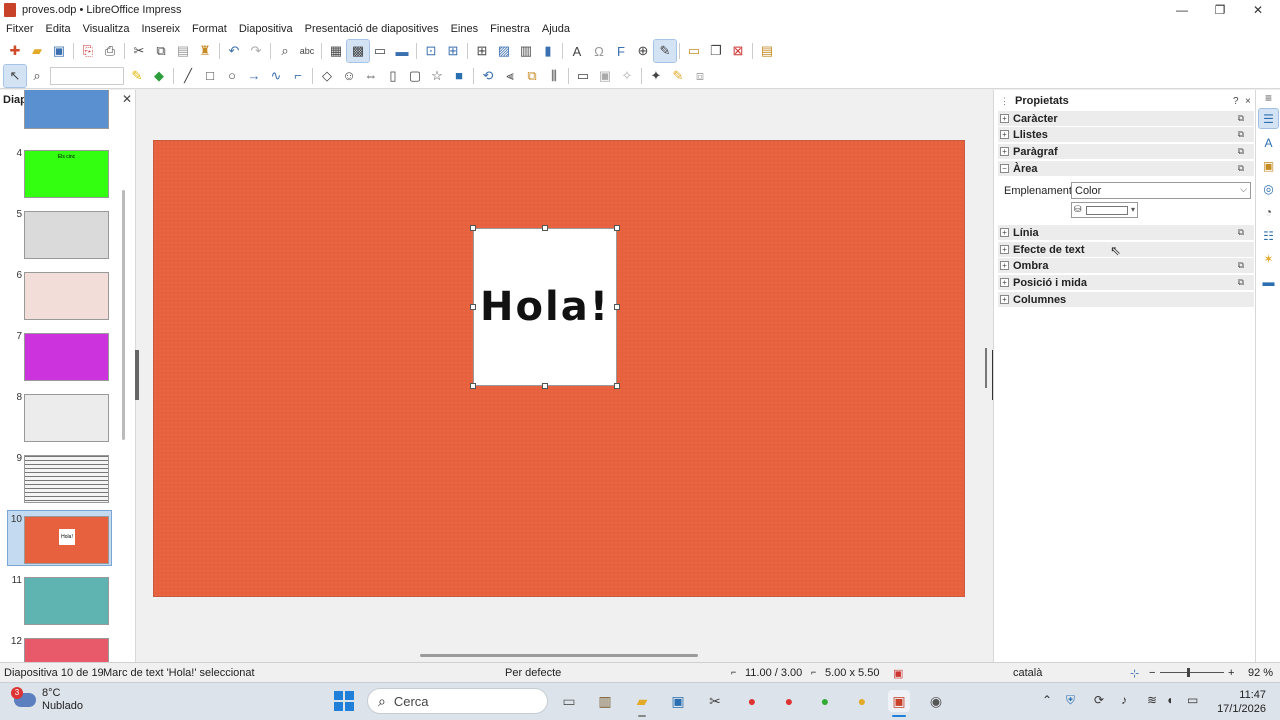 Image resolution: width=1280 pixels, height=720 pixels. I want to click on export-pdf-icon: ⎘, so click(88, 51).